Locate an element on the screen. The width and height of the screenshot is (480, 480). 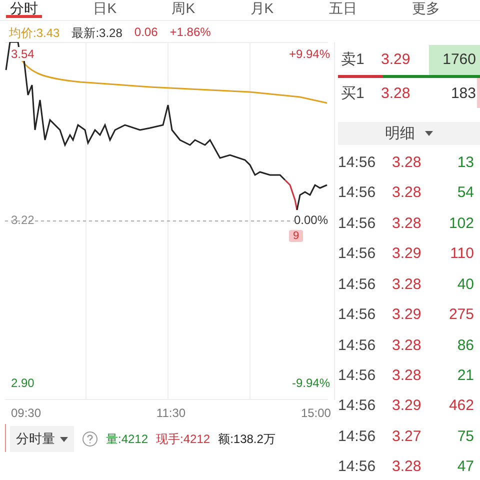
trade-volume: 13 is located at coordinates (465, 163).